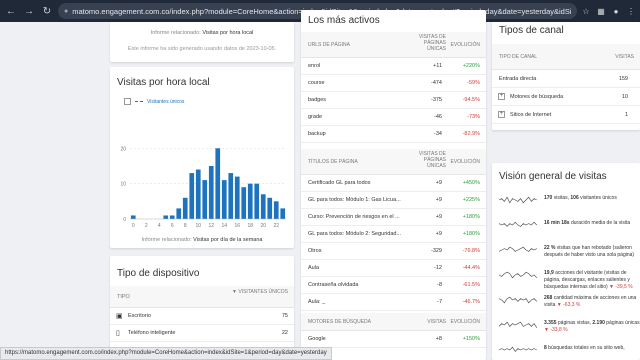 This screenshot has height=360, width=640. Describe the element at coordinates (393, 268) in the screenshot. I see `table-row: Aula -12 -44.4%` at that location.